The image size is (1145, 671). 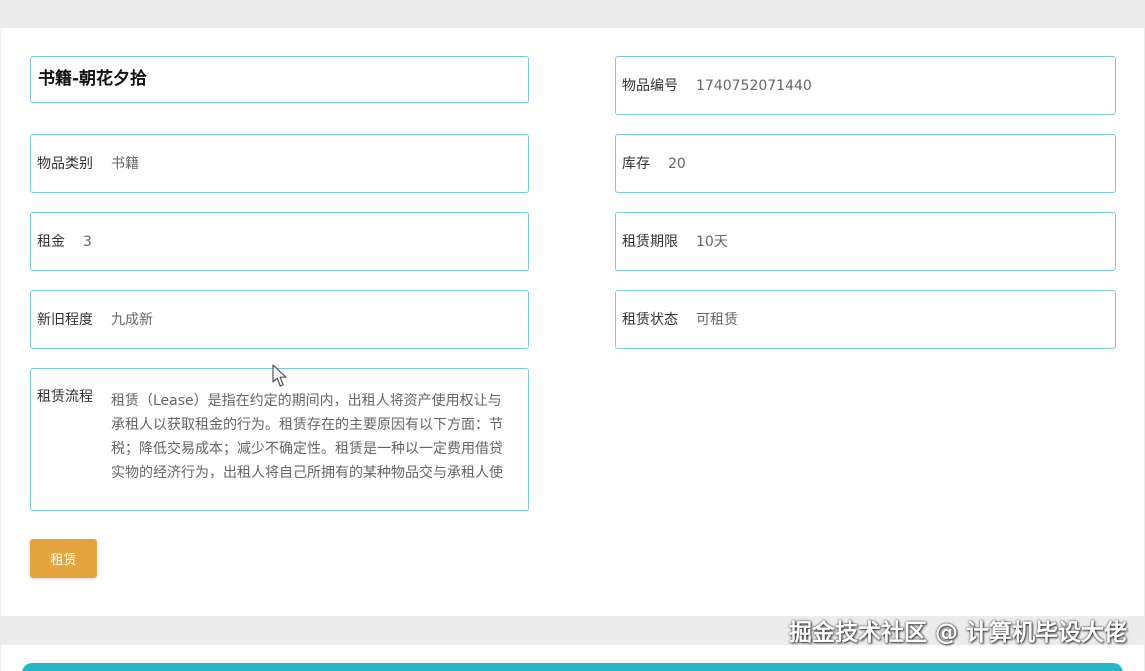 I want to click on teal-accent-bar, so click(x=572, y=667).